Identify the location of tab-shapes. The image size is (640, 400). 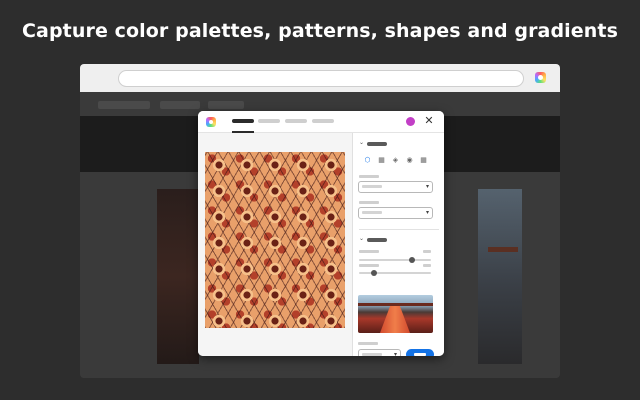
(296, 121).